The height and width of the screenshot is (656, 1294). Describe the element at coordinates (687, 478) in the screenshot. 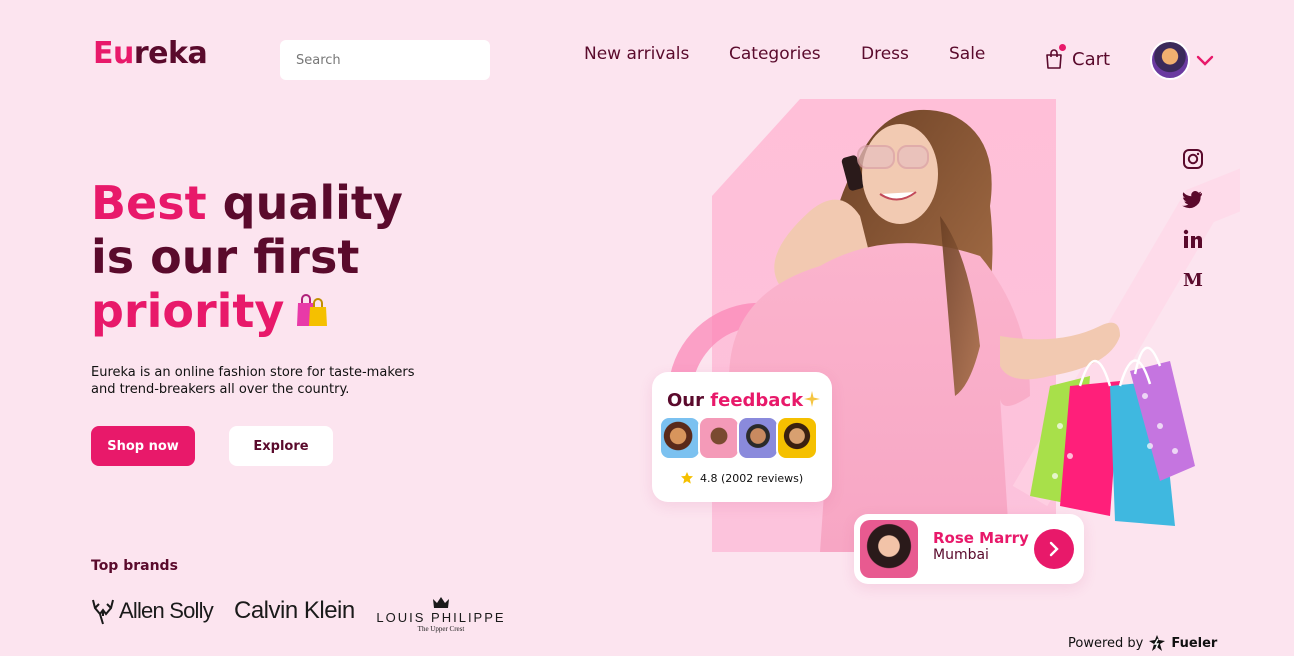

I see `star-icon` at that location.